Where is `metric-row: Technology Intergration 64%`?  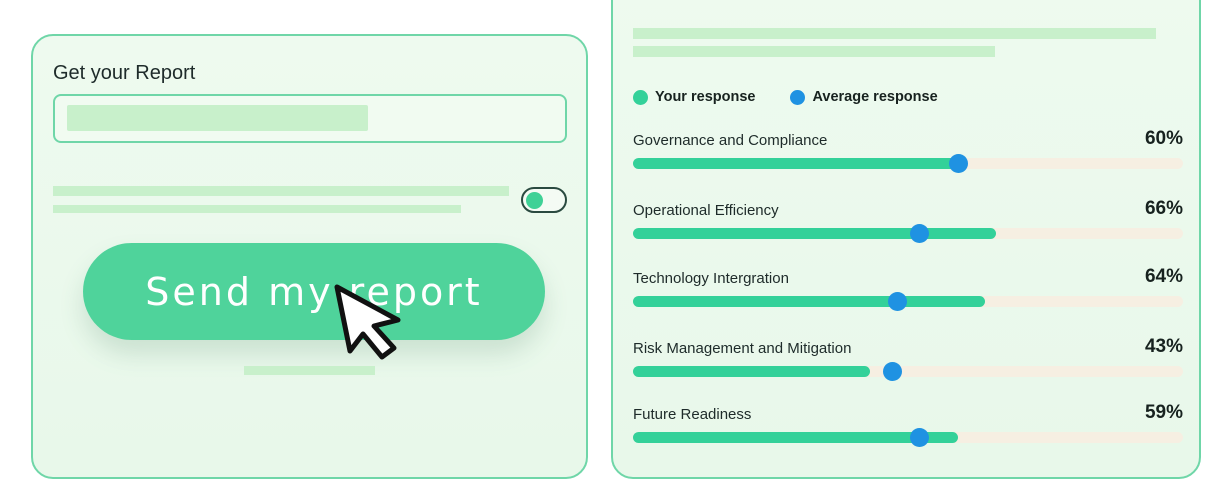
metric-row: Technology Intergration 64% is located at coordinates (908, 293).